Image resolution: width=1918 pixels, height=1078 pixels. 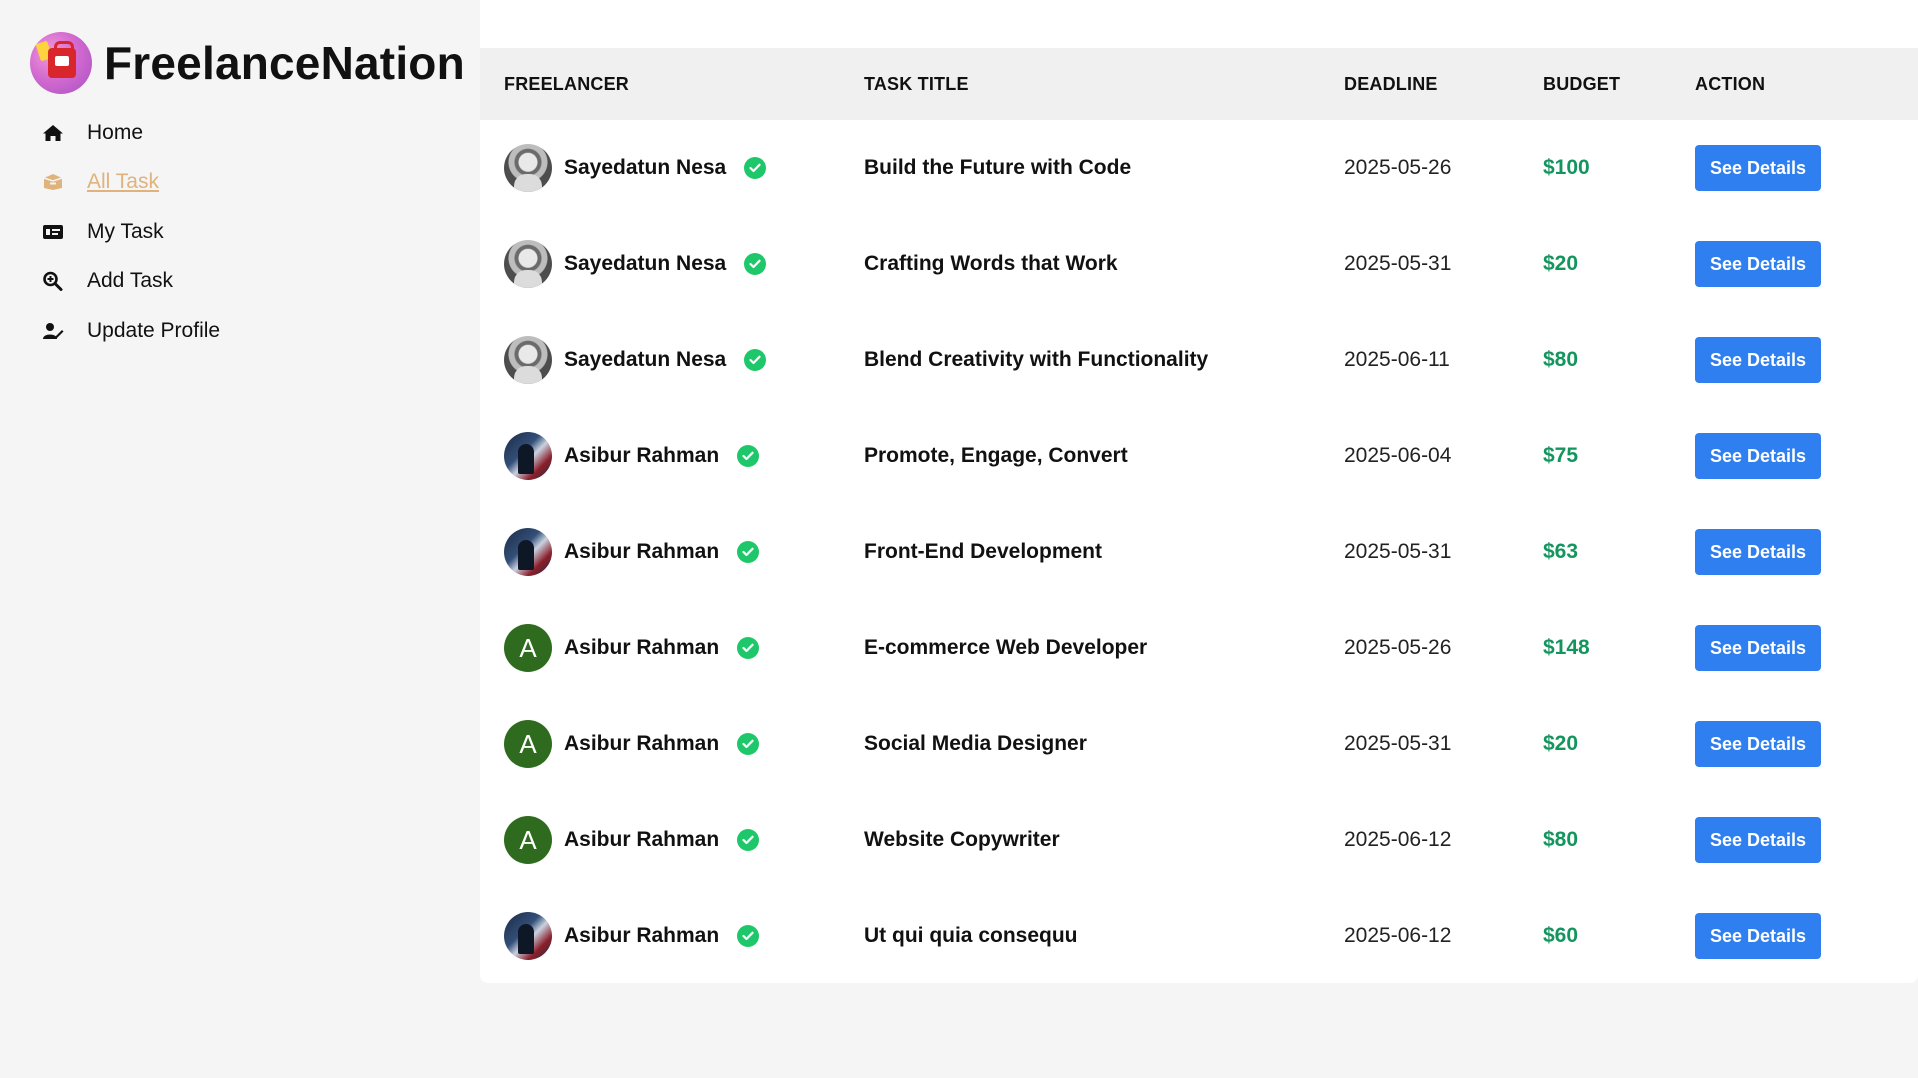 What do you see at coordinates (916, 83) in the screenshot?
I see `header-task-title: TASK TITLE` at bounding box center [916, 83].